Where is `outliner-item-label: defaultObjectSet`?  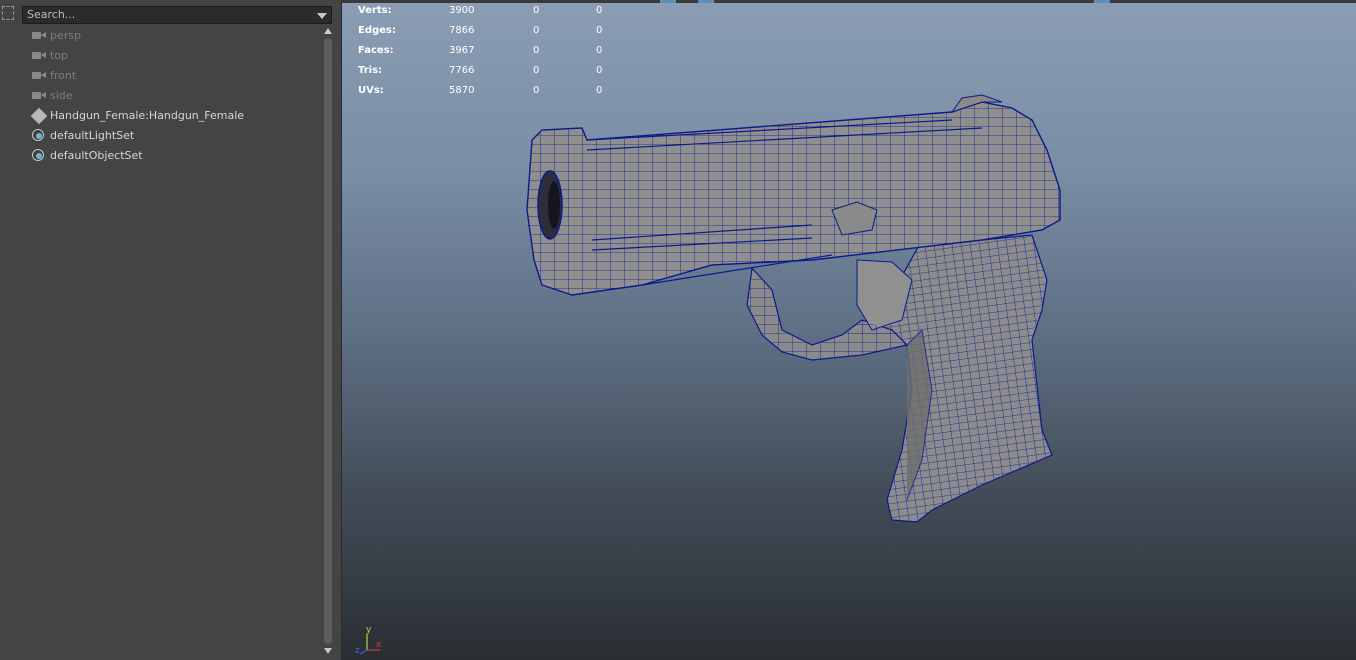 outliner-item-label: defaultObjectSet is located at coordinates (96, 155).